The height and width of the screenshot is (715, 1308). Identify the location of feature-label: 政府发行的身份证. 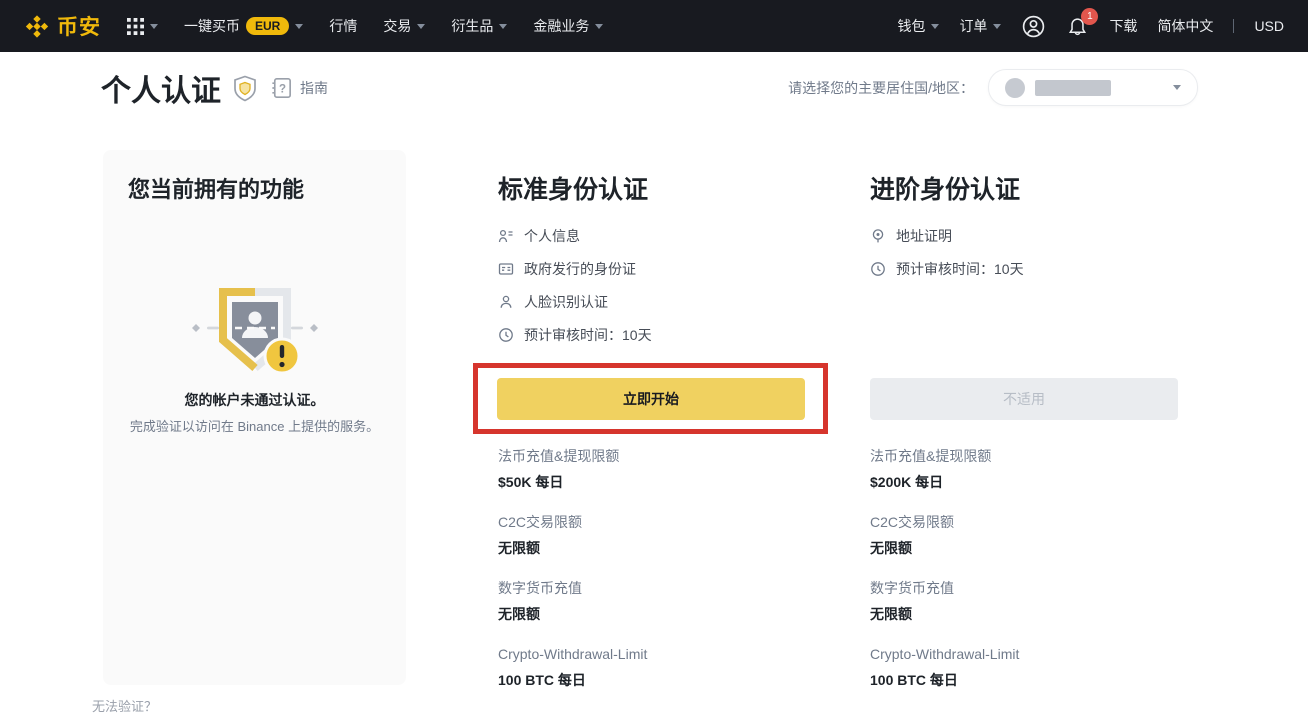
(580, 269).